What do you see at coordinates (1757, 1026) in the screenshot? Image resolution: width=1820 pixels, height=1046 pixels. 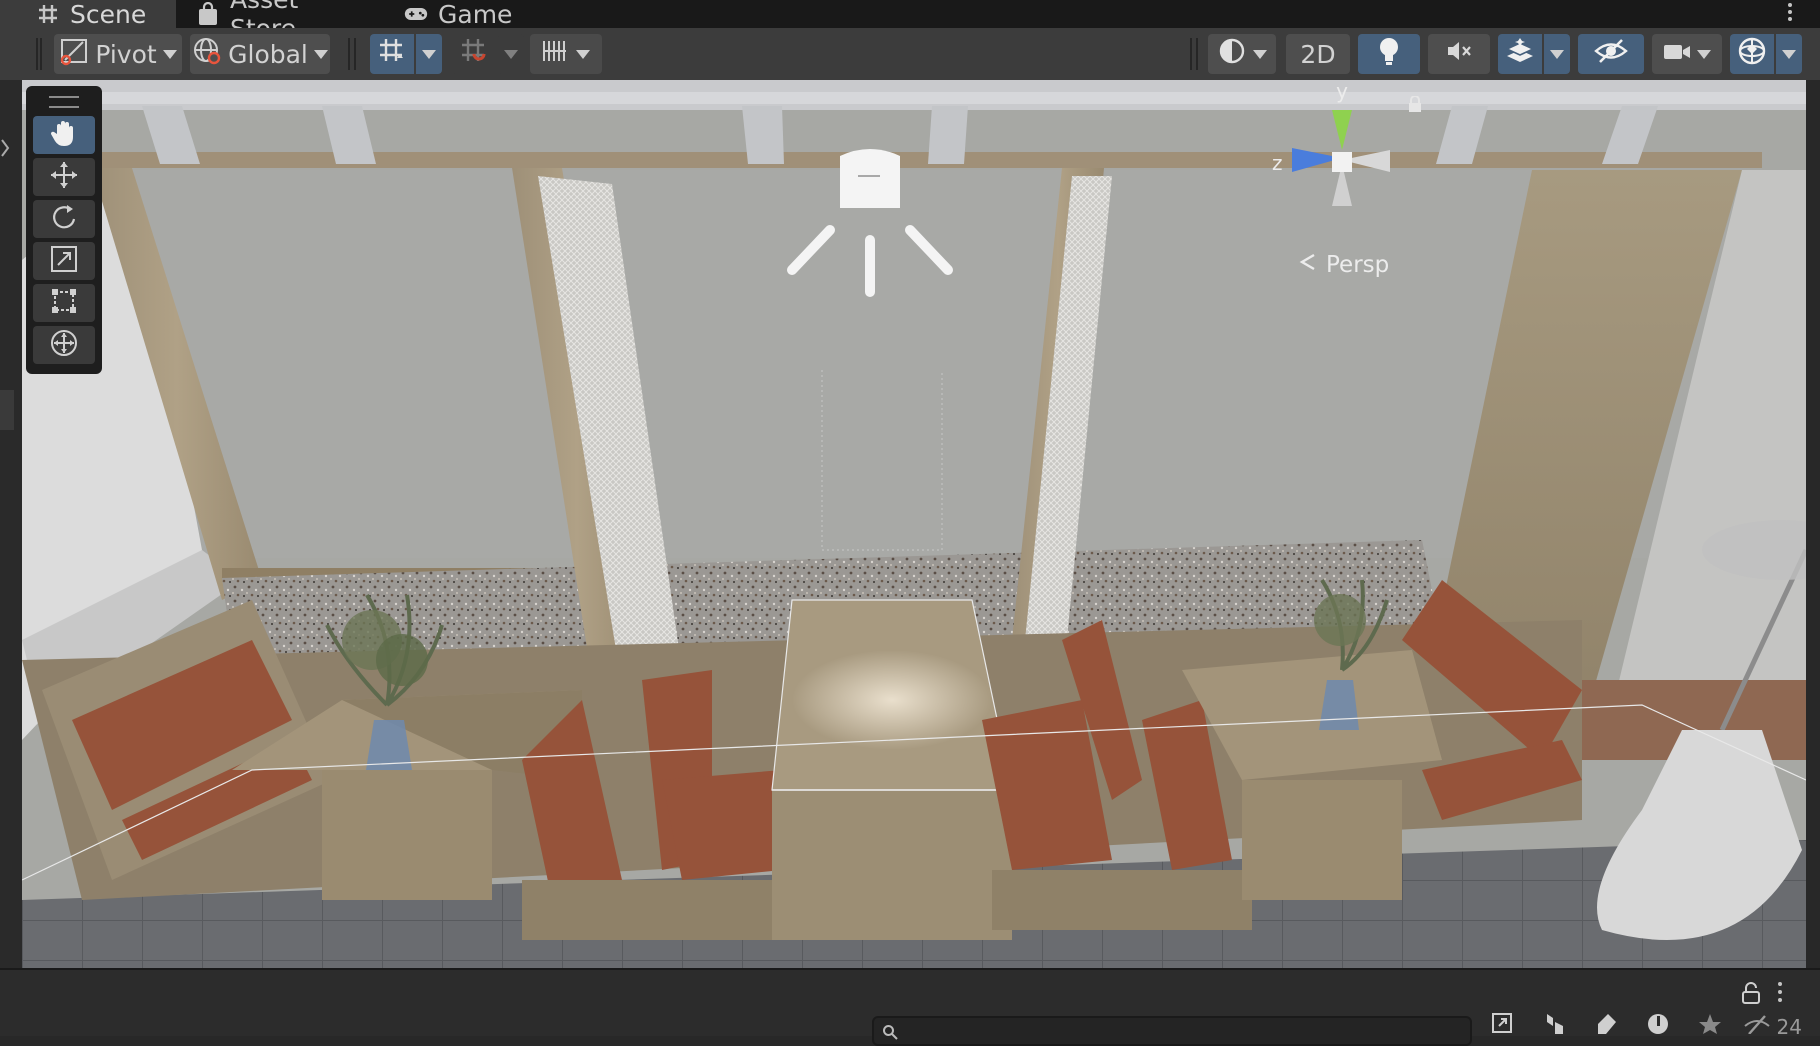 I see `eye-slash-icon` at bounding box center [1757, 1026].